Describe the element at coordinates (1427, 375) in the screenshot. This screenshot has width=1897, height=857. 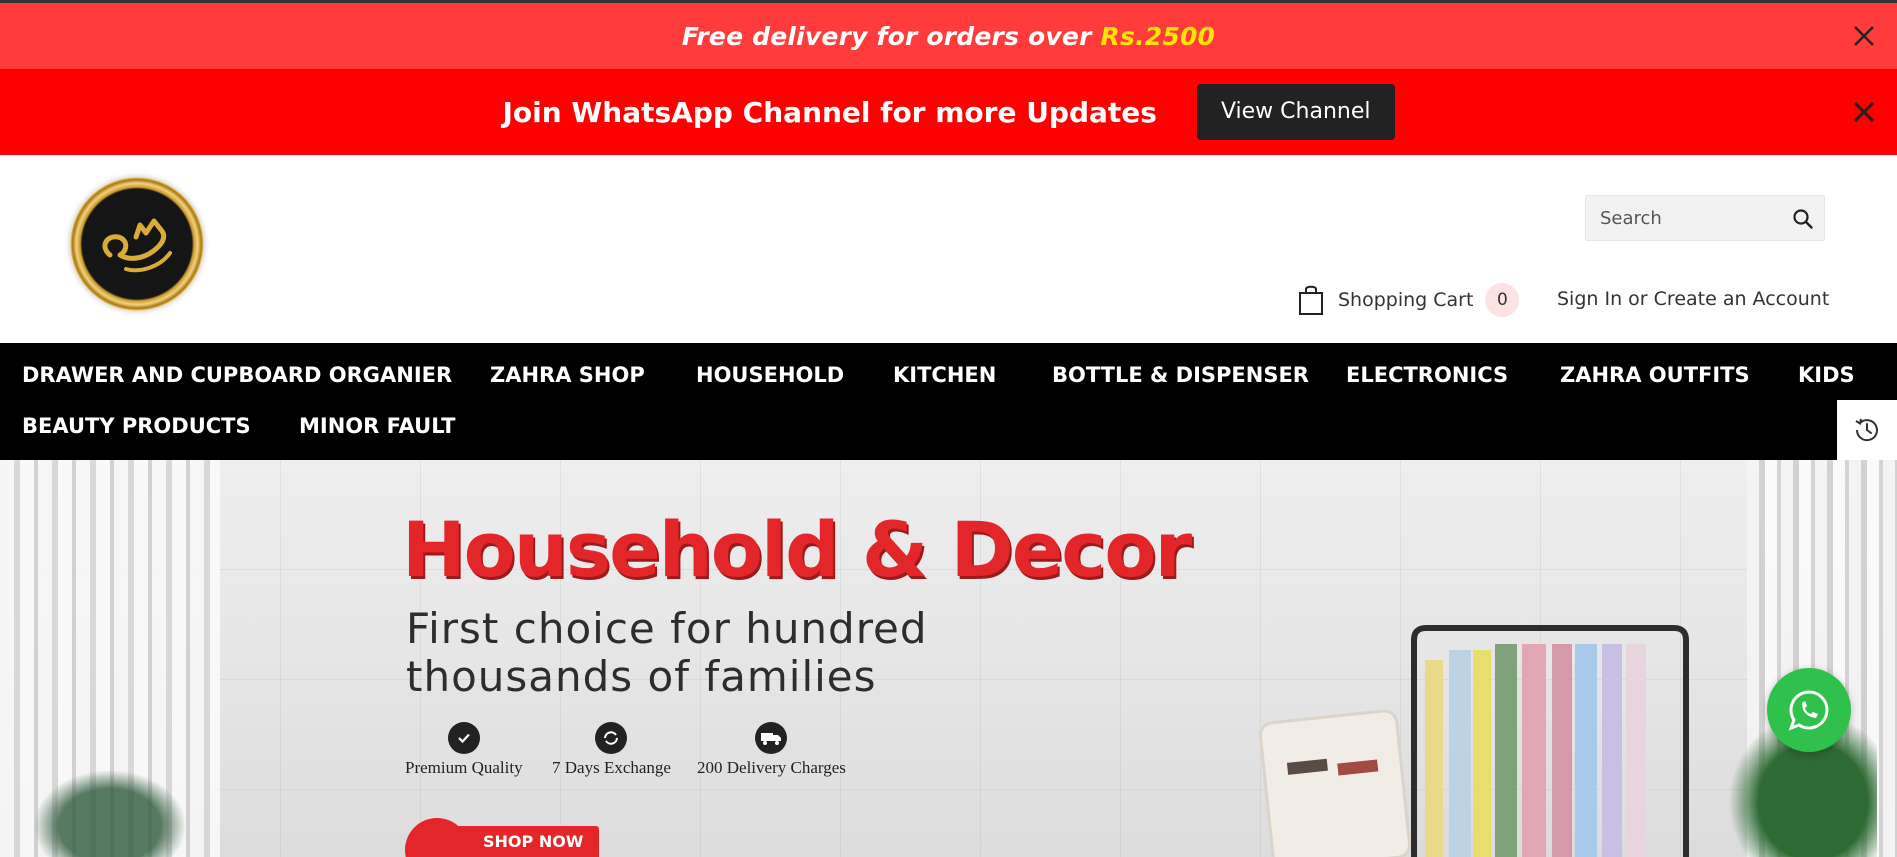
I see `nav-item-electronics: ELECTRONICS` at that location.